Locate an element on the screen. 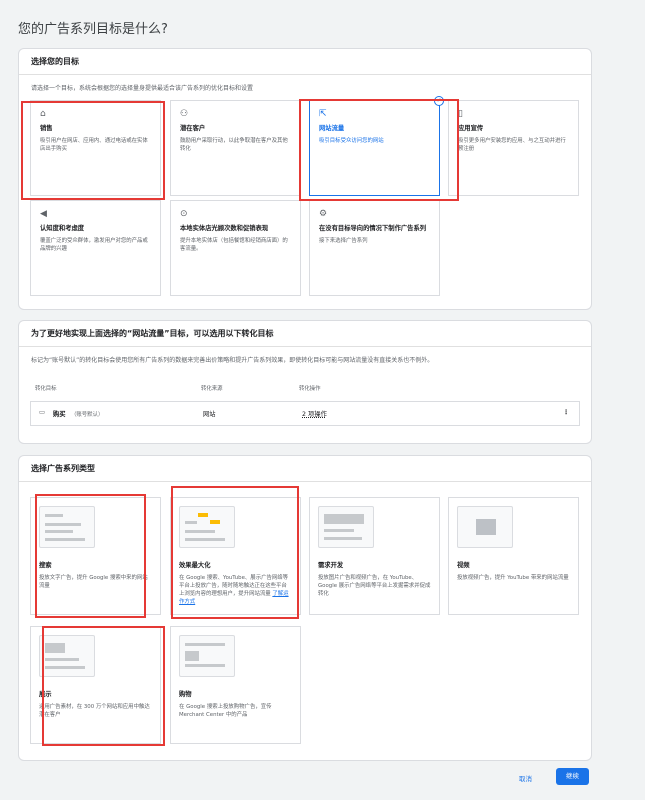  table-row: ▭ 购买 （账号默认） 网站 2 项操作 ⋮ is located at coordinates (305, 413).